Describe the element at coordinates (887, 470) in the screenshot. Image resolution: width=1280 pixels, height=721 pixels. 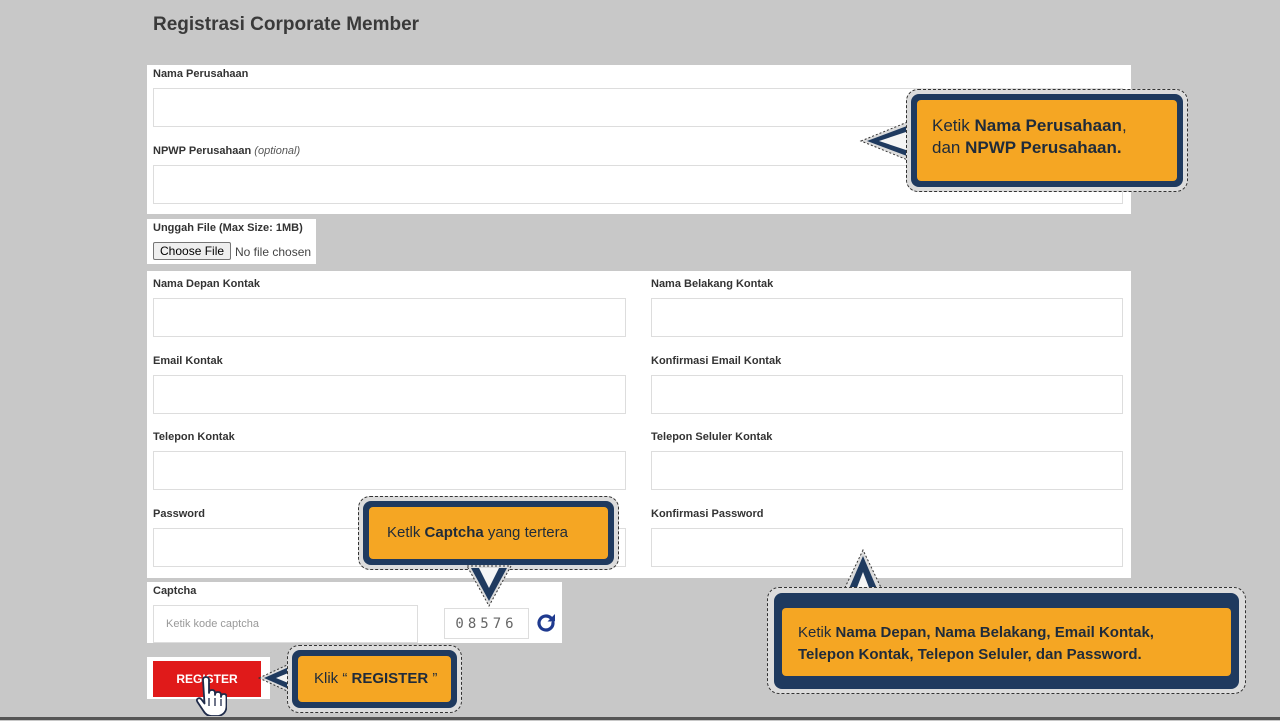
I see `mobile-input` at that location.